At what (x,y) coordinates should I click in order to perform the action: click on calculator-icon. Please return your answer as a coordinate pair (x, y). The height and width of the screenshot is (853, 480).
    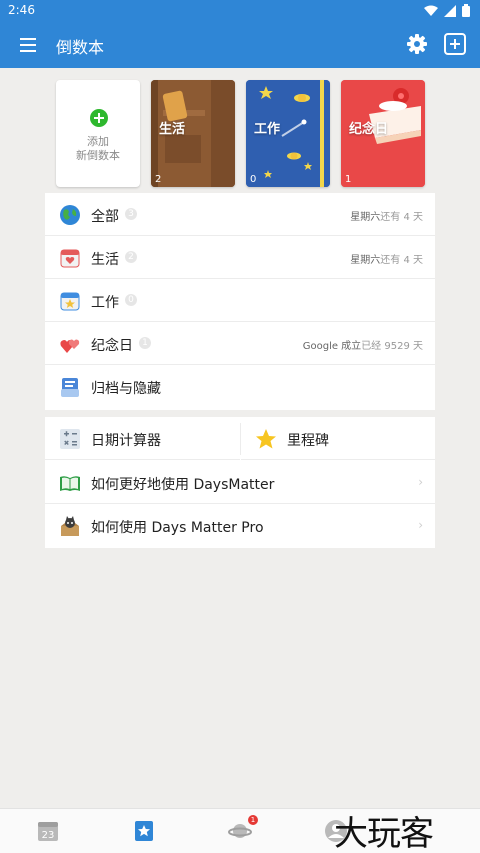
    Looking at the image, I should click on (70, 439).